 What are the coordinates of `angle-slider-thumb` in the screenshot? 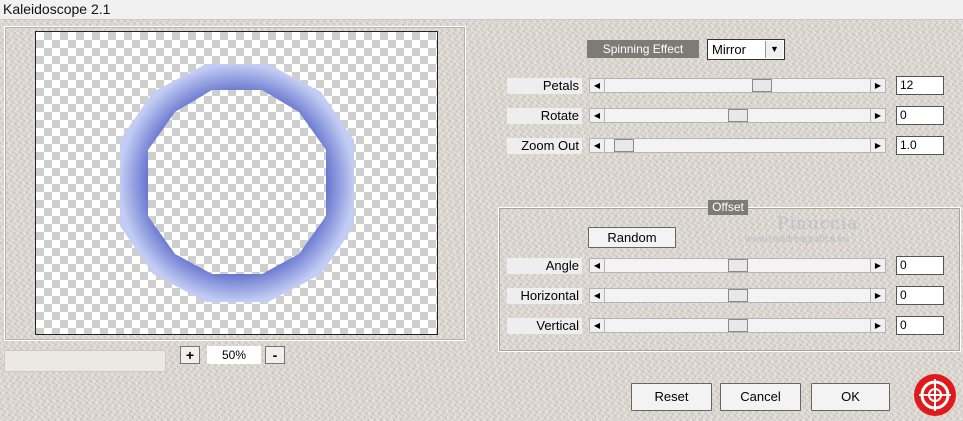 It's located at (737, 265).